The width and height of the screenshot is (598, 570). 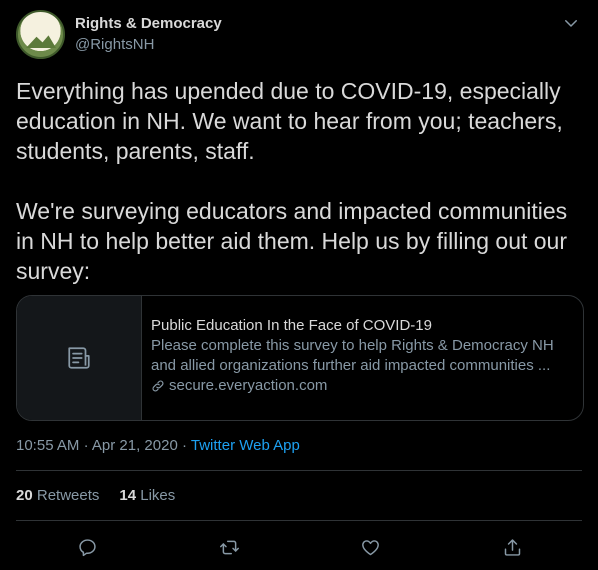 What do you see at coordinates (361, 386) in the screenshot?
I see `card-domain: secure.everyaction.com` at bounding box center [361, 386].